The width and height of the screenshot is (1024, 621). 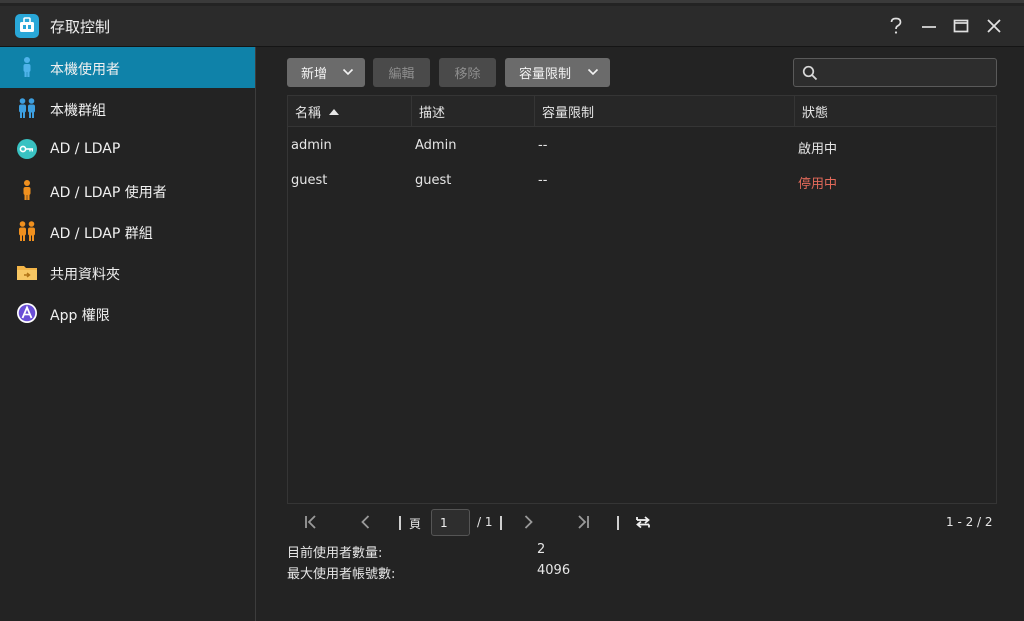 I want to click on sidebar-item-label: AD / LDAP 群組, so click(x=101, y=234).